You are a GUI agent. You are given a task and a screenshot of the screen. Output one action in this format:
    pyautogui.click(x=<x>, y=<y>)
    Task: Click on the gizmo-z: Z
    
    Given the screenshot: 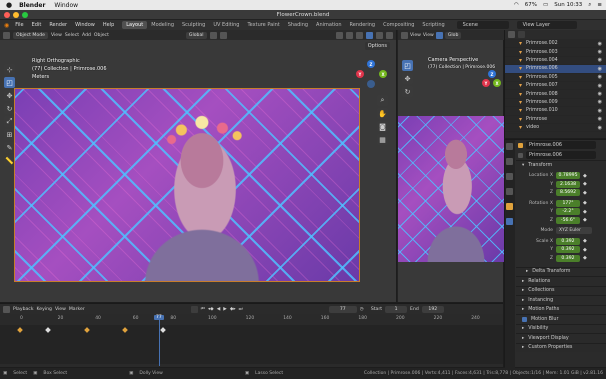 What is the action you would take?
    pyautogui.click(x=371, y=64)
    